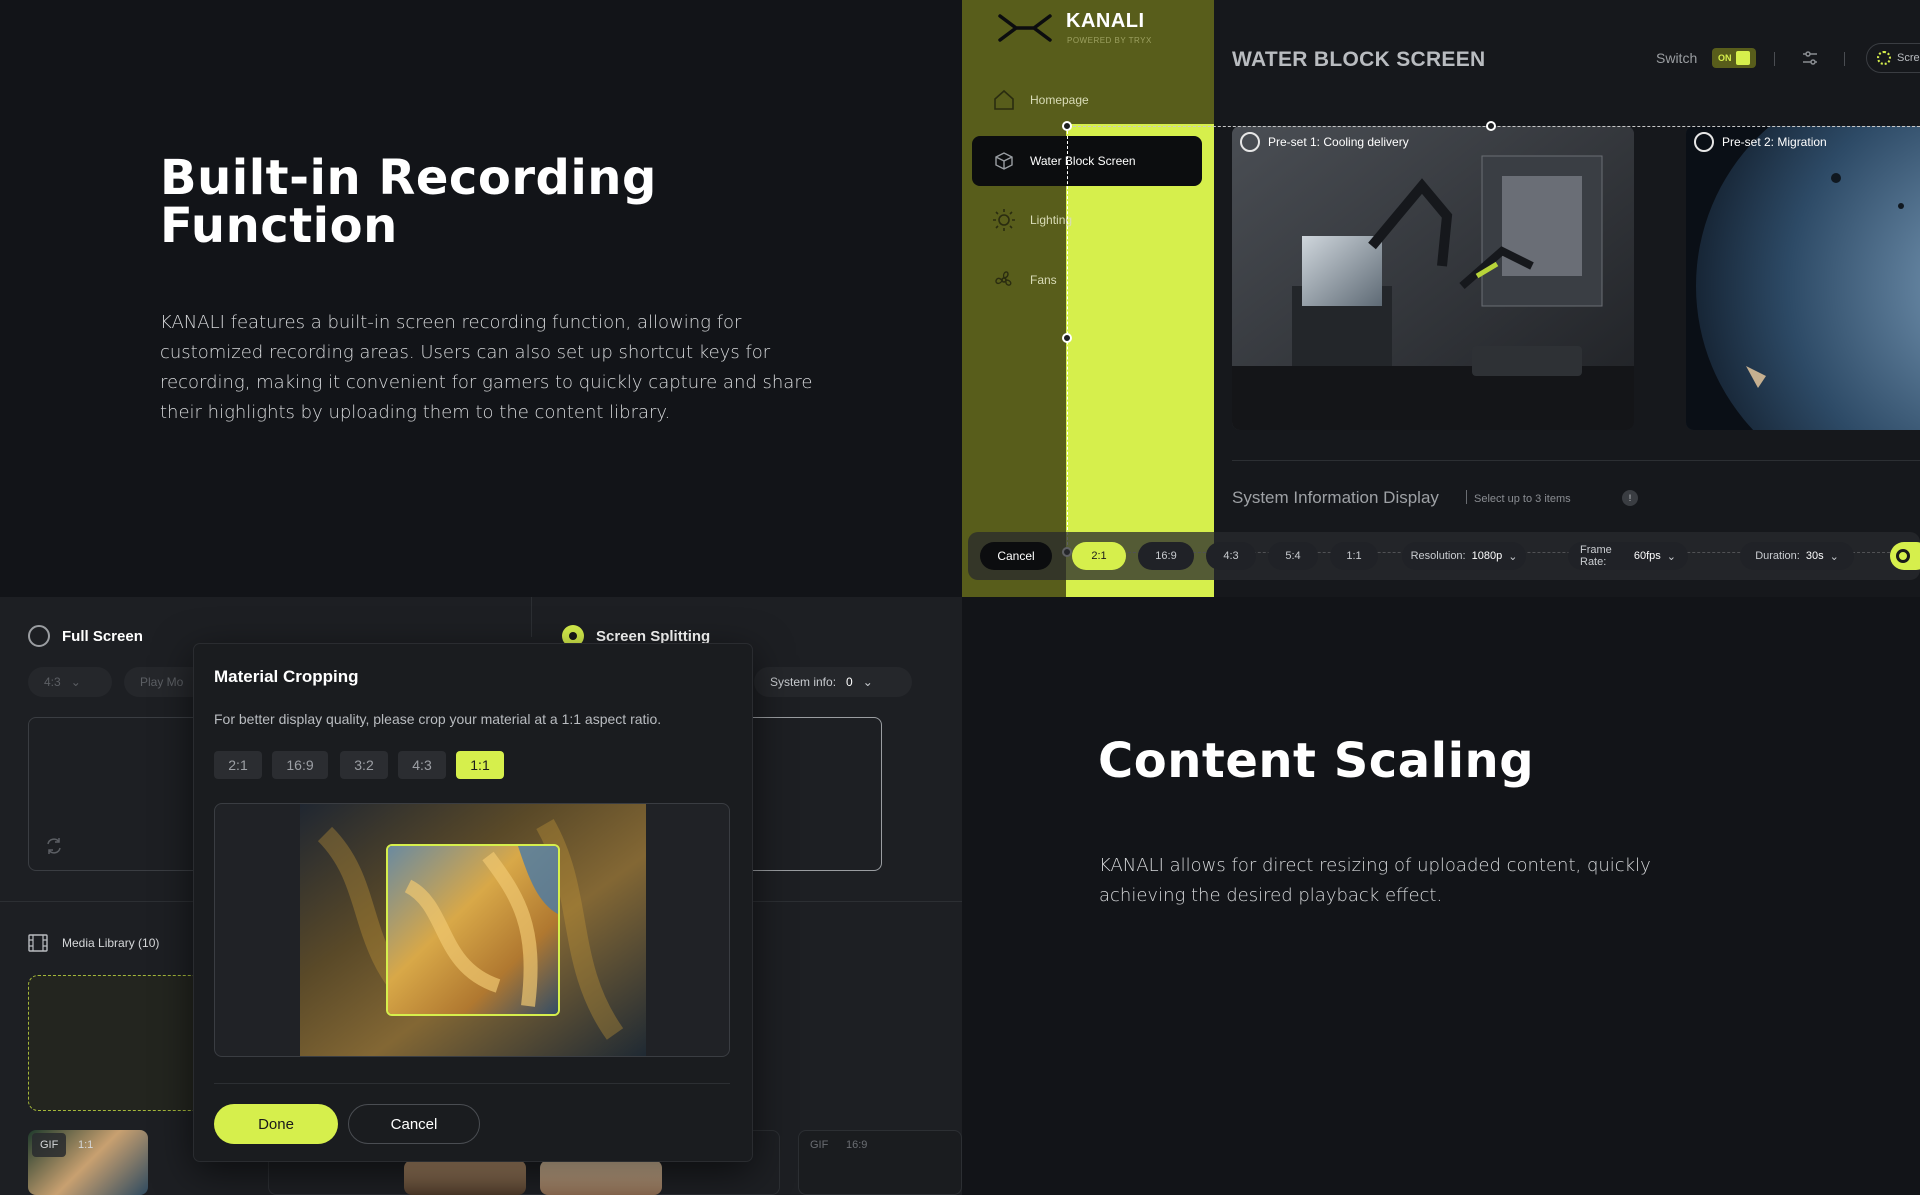  What do you see at coordinates (1742, 58) in the screenshot?
I see `switch-knob` at bounding box center [1742, 58].